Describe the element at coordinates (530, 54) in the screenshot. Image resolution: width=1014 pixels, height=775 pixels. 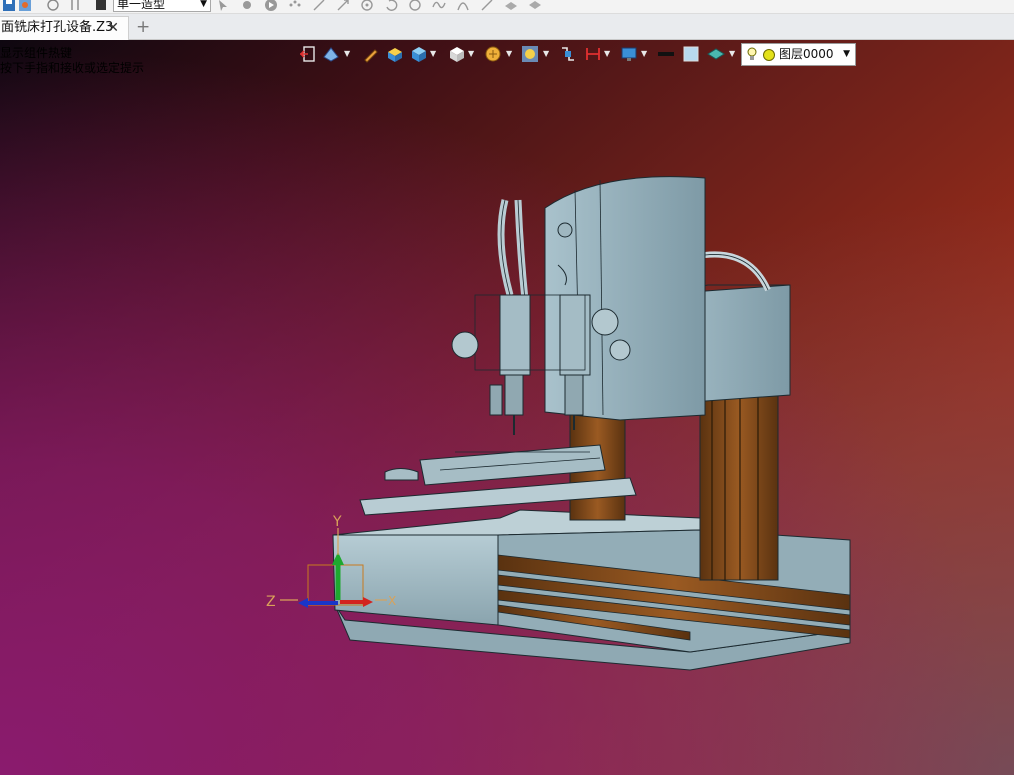
I see `zoom-fit-icon` at that location.